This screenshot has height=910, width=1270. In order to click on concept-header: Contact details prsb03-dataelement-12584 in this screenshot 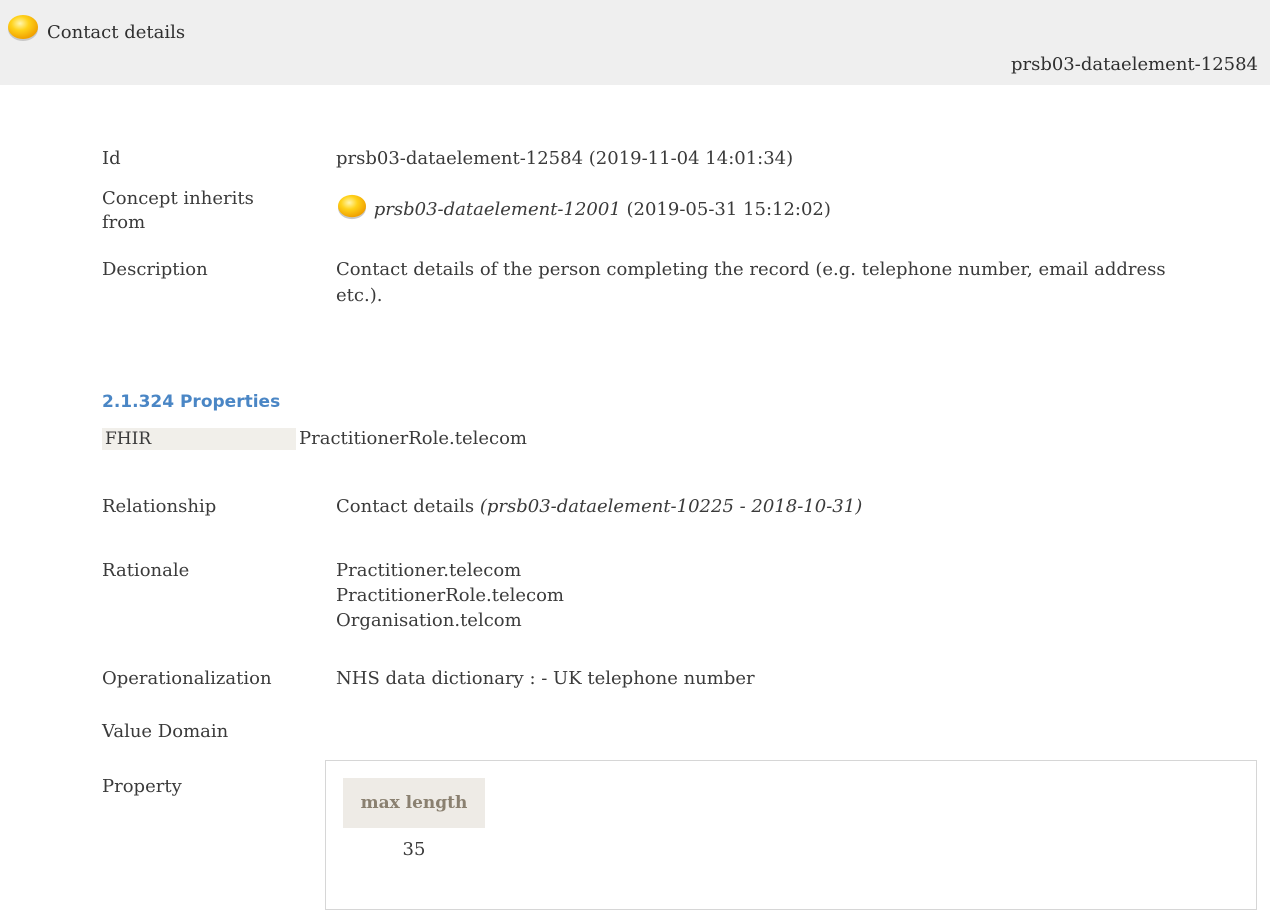, I will do `click(635, 42)`.